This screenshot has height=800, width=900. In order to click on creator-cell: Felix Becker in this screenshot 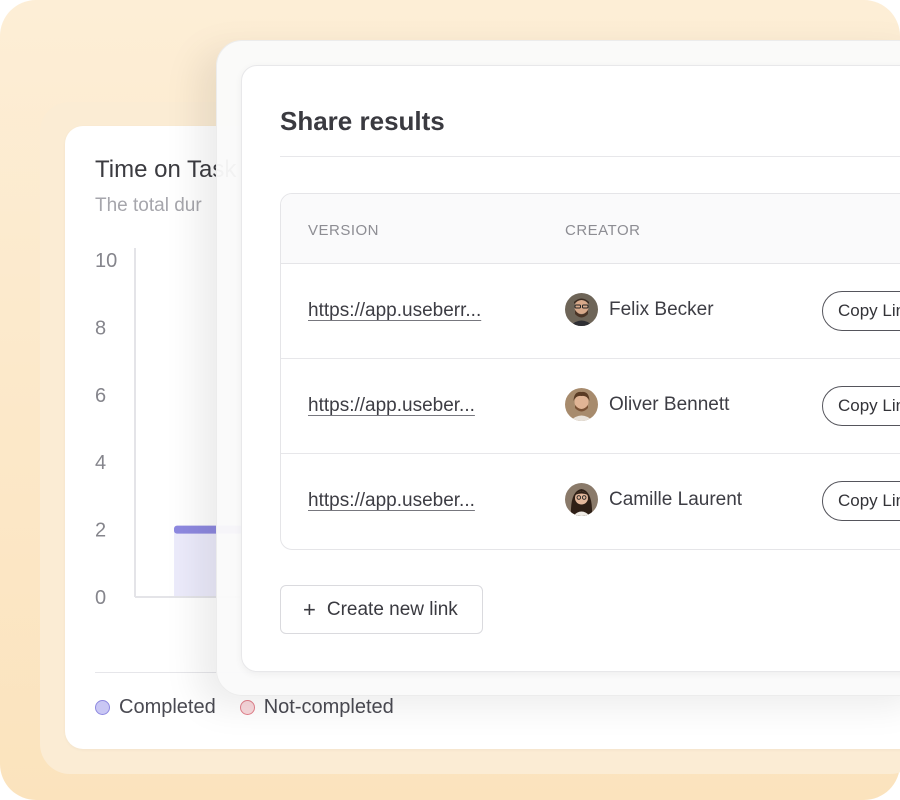, I will do `click(639, 309)`.